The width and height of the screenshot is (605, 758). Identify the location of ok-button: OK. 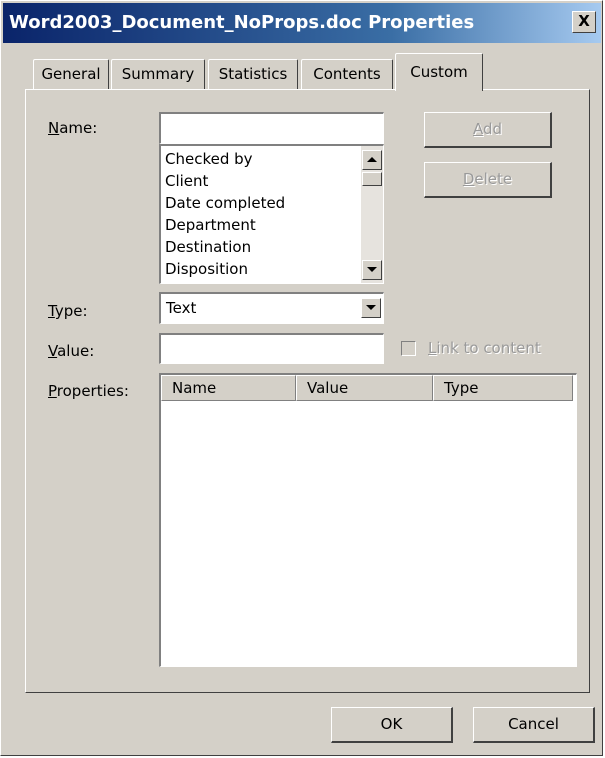
(392, 725).